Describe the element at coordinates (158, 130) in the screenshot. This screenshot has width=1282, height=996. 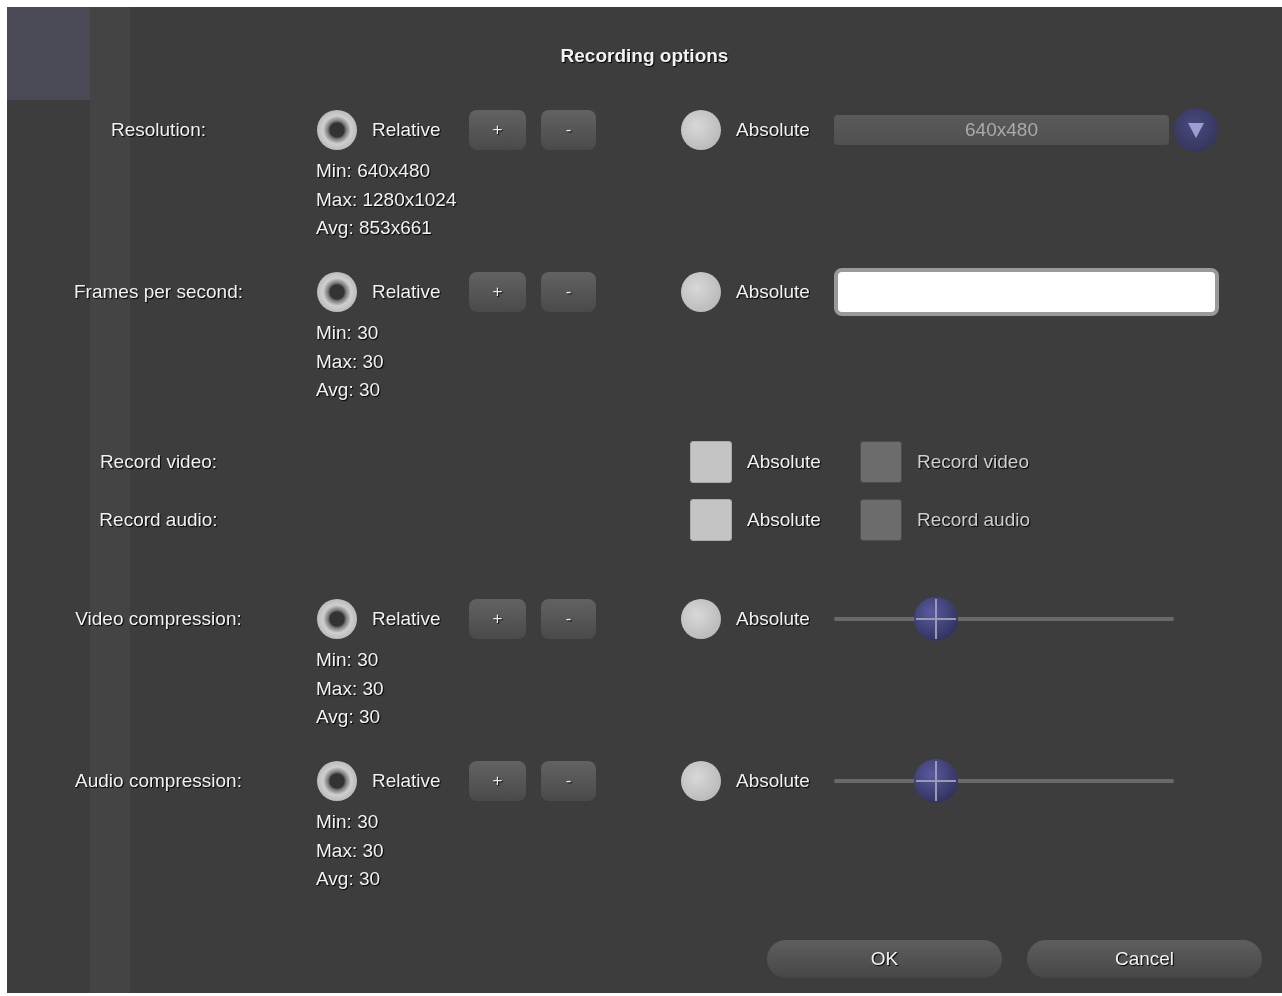
I see `field-label: Resolution:` at that location.